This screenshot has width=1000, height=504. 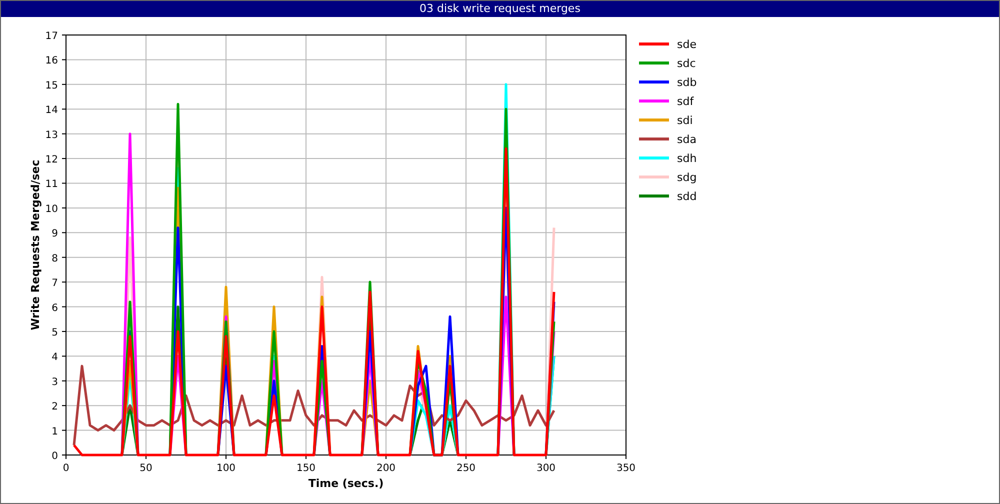 What do you see at coordinates (55, 258) in the screenshot?
I see `axis-tick-label: 8` at bounding box center [55, 258].